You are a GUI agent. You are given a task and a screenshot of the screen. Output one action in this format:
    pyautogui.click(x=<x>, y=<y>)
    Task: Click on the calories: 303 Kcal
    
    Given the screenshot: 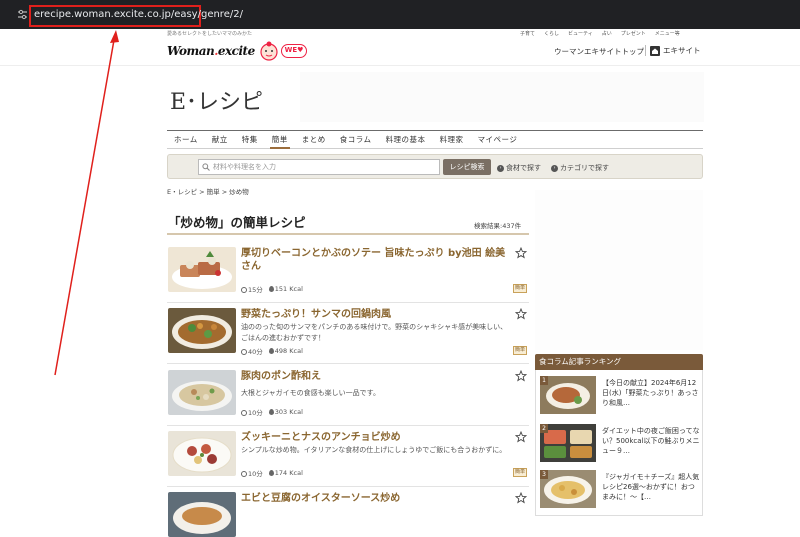 What is the action you would take?
    pyautogui.click(x=285, y=412)
    